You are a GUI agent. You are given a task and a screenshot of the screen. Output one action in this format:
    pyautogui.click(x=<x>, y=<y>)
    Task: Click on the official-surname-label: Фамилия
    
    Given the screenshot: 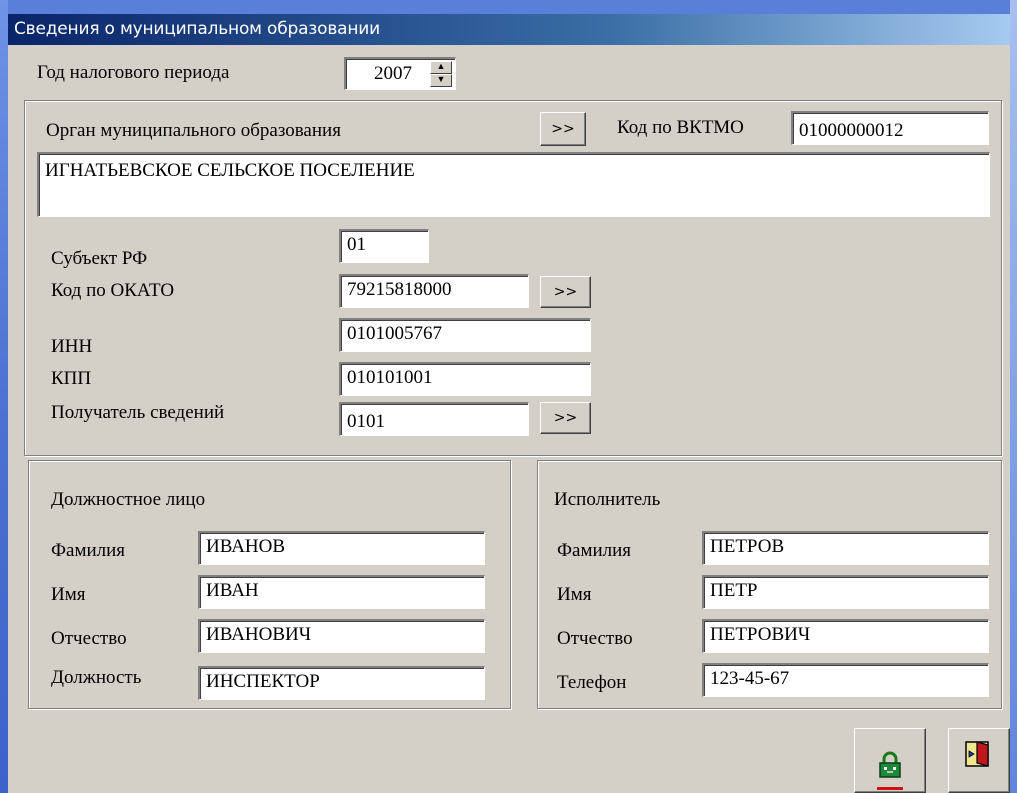 What is the action you would take?
    pyautogui.click(x=88, y=550)
    